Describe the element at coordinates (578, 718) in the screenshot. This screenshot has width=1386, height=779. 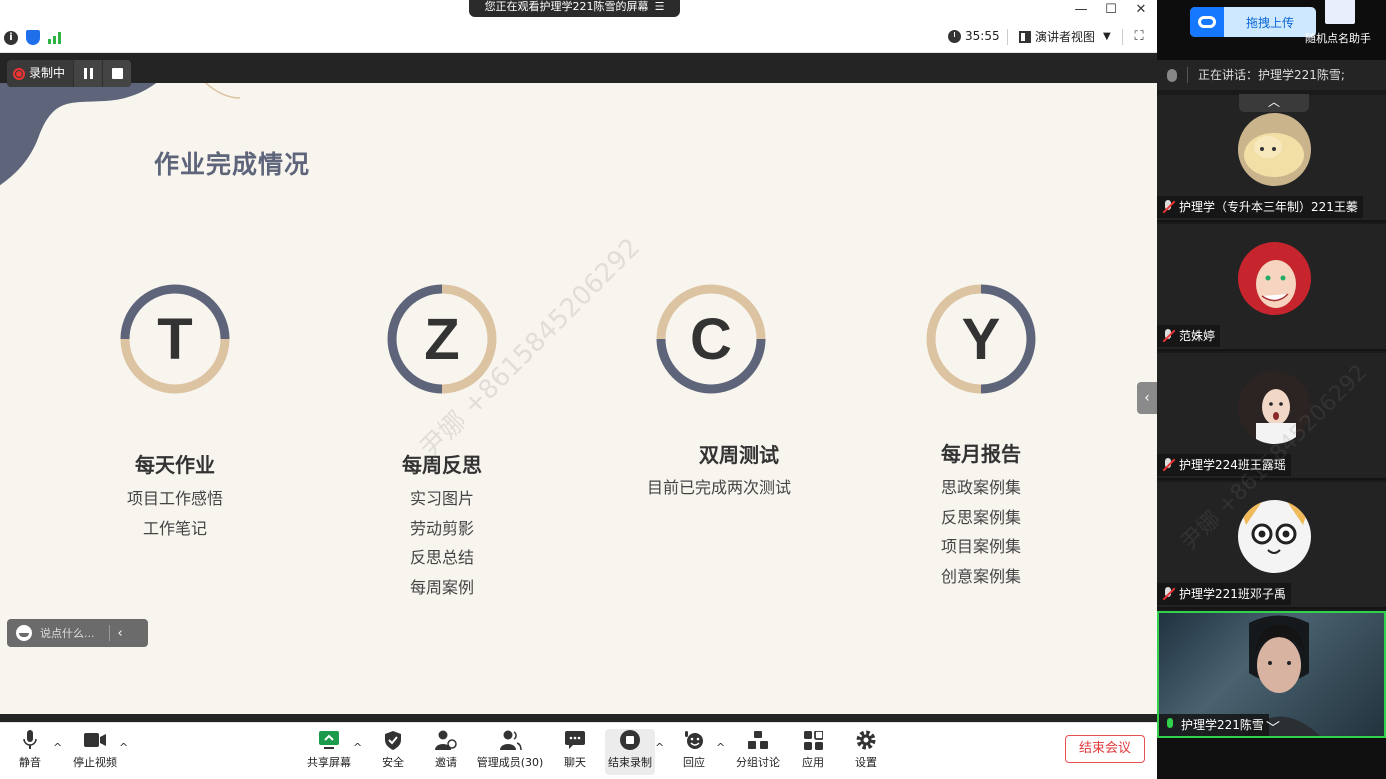
I see `share-bottom-strip` at that location.